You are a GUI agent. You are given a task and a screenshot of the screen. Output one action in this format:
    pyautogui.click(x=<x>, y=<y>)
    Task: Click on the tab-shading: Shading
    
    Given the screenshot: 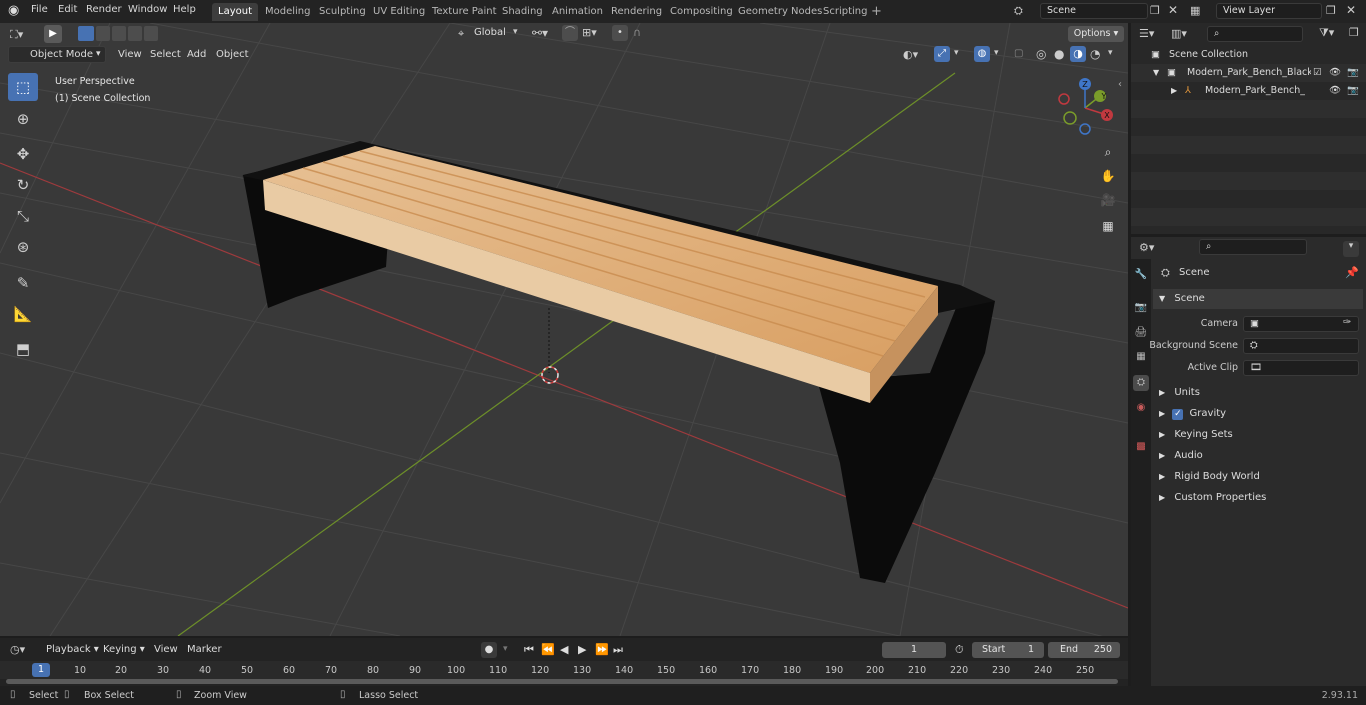 What is the action you would take?
    pyautogui.click(x=522, y=12)
    